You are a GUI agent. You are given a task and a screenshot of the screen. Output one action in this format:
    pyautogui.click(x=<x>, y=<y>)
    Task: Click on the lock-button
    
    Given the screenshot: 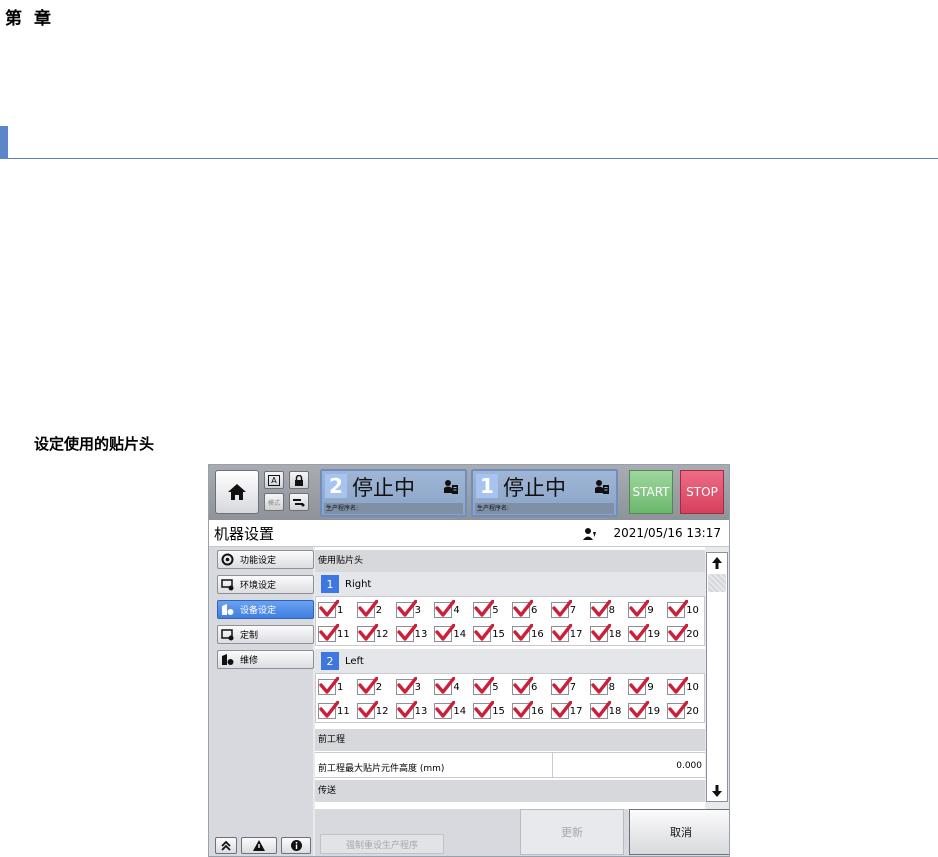 What is the action you would take?
    pyautogui.click(x=299, y=480)
    